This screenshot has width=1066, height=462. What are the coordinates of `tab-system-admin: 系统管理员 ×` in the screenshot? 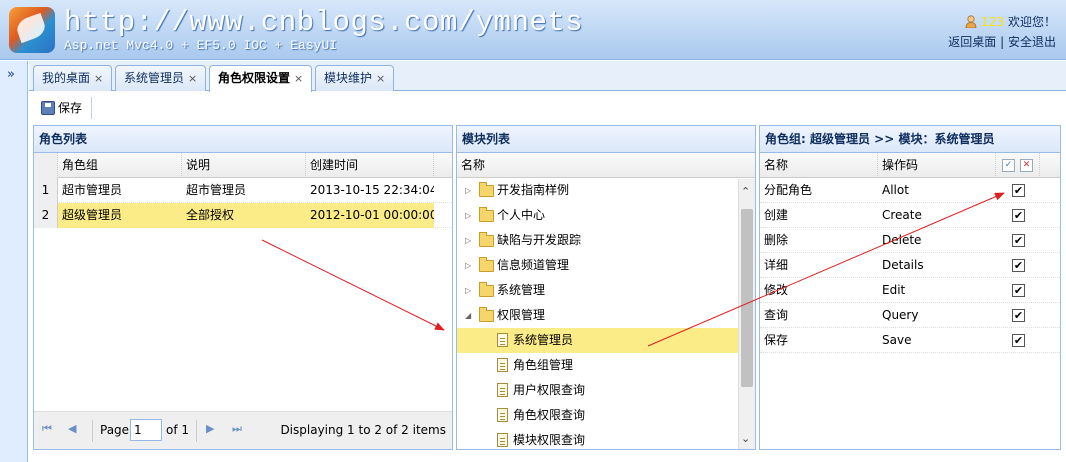 It's located at (161, 78).